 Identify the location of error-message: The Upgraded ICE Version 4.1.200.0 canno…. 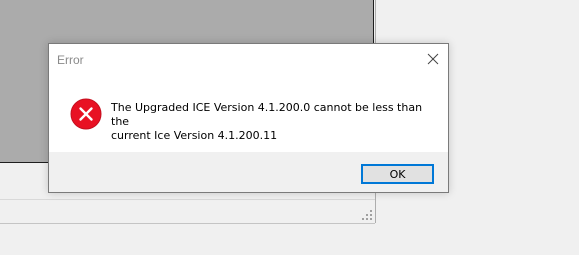
(267, 121).